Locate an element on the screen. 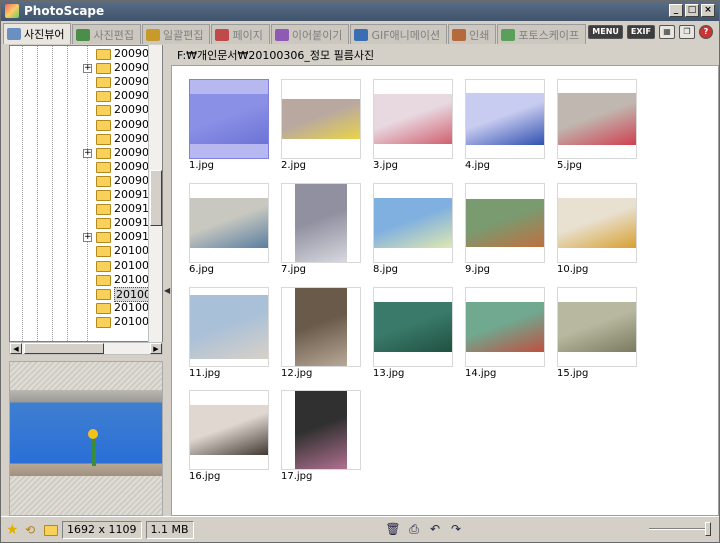 The width and height of the screenshot is (720, 543). tab-3: 페이지 is located at coordinates (240, 34).